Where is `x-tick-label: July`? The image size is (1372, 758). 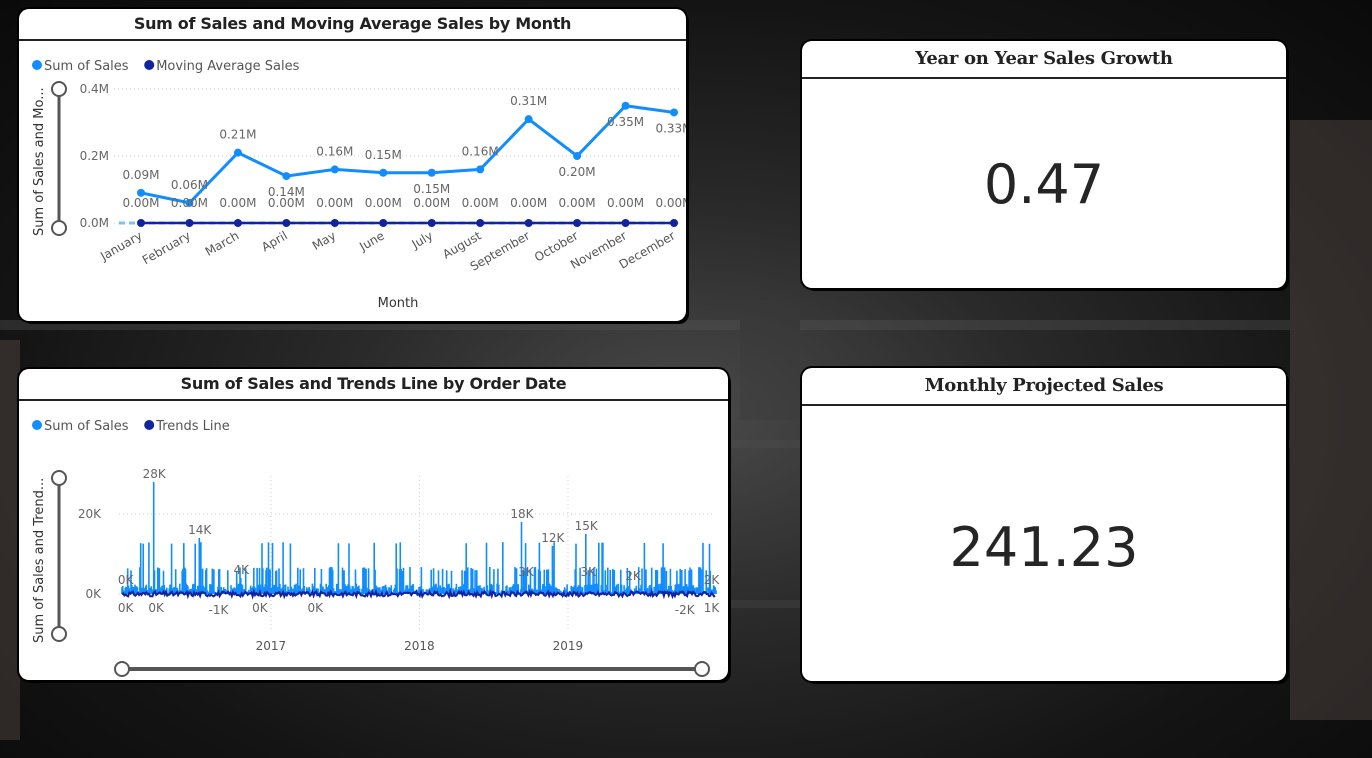 x-tick-label: July is located at coordinates (422, 239).